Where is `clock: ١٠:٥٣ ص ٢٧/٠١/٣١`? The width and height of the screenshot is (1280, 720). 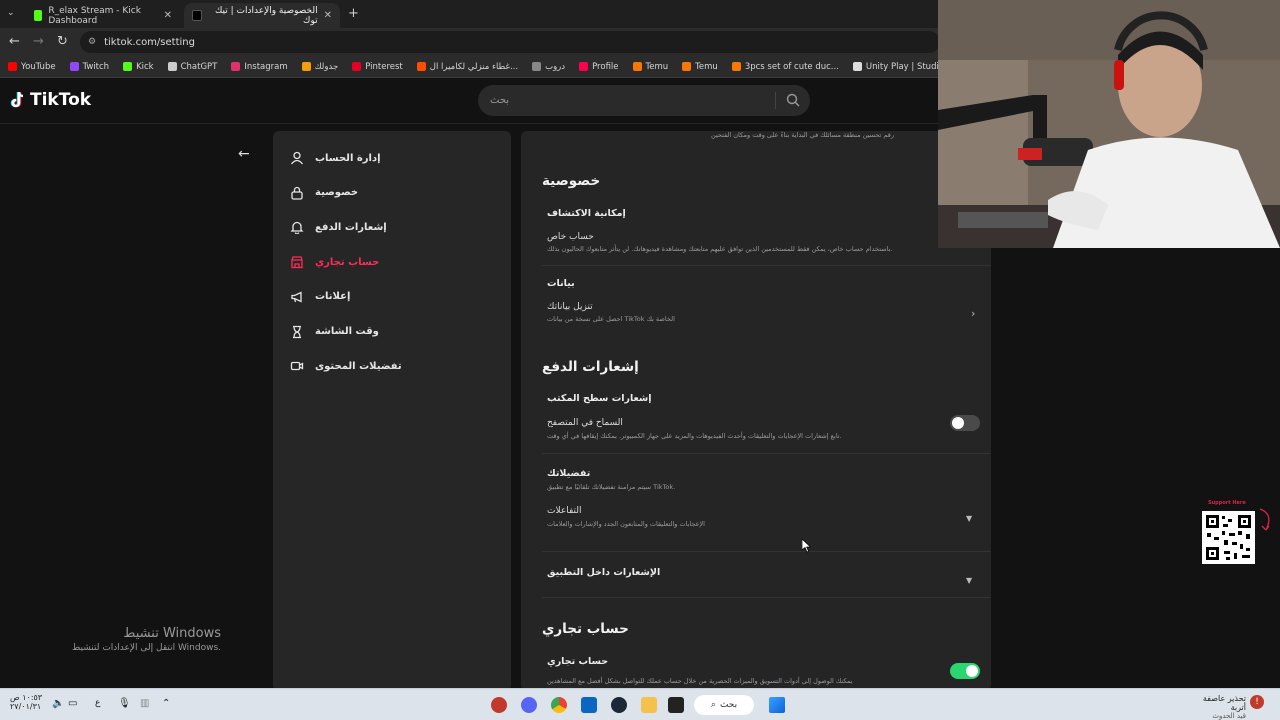
clock: ١٠:٥٣ ص ٢٧/٠١/٣١ is located at coordinates (26, 702).